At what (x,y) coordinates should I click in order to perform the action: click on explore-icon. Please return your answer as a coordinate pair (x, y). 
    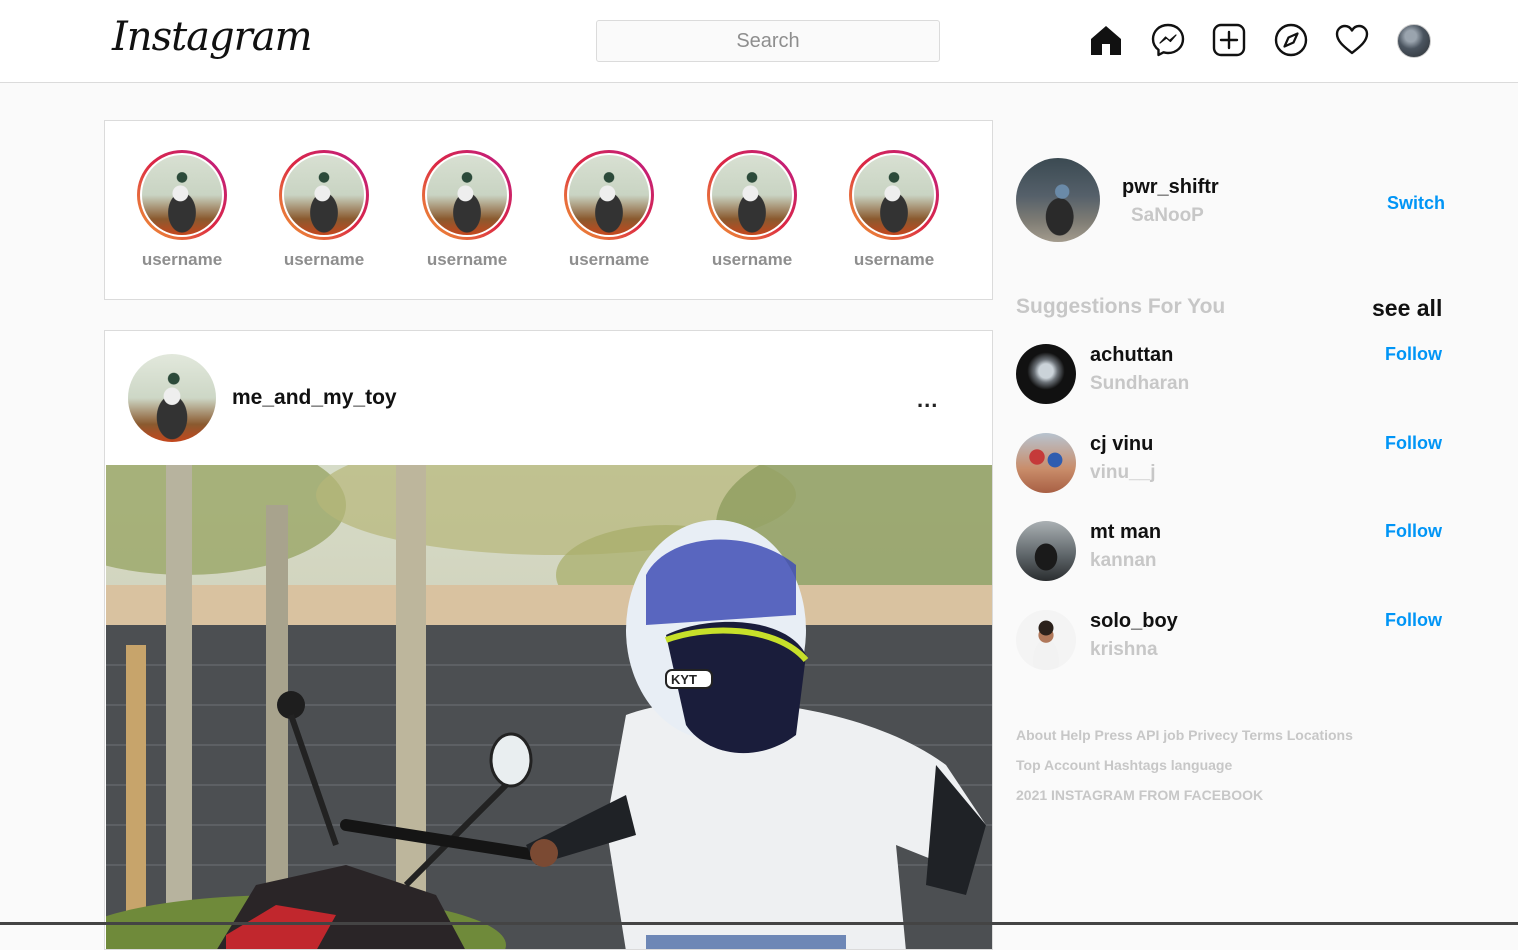
    Looking at the image, I should click on (1291, 40).